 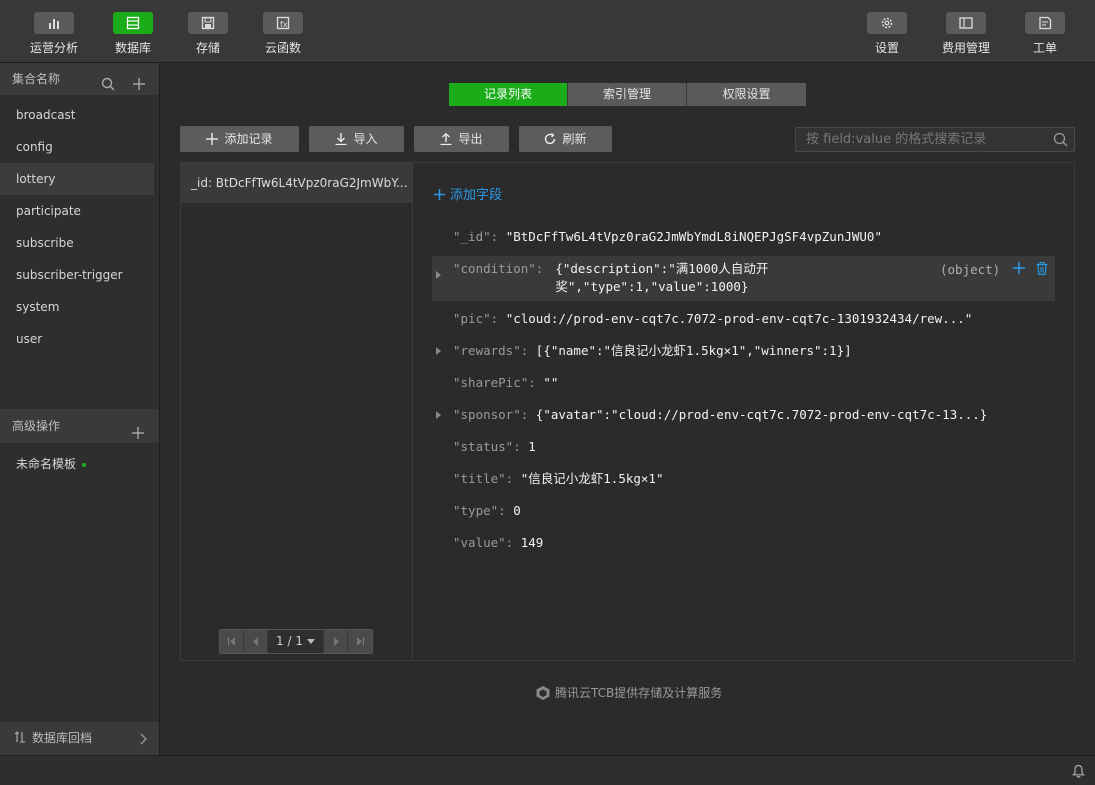 I want to click on refresh-button: 刷新, so click(x=565, y=139).